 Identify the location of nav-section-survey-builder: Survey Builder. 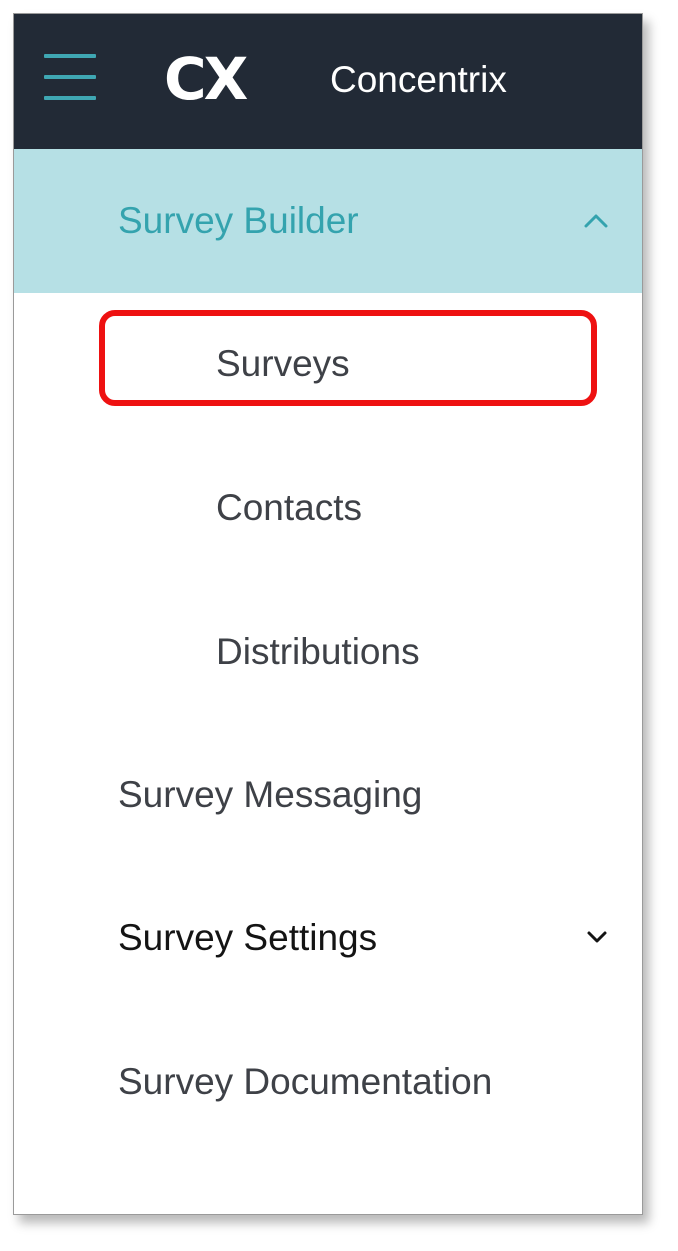
(328, 221).